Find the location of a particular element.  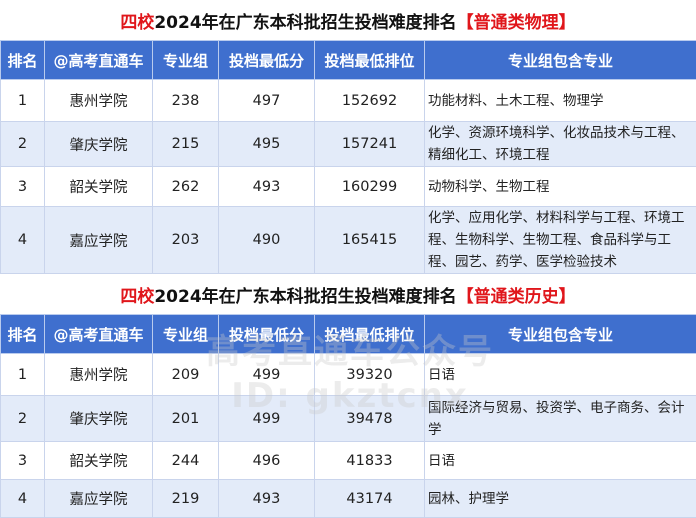

table-row: 3 韶关学院 244 496 41833 日语 is located at coordinates (348, 461).